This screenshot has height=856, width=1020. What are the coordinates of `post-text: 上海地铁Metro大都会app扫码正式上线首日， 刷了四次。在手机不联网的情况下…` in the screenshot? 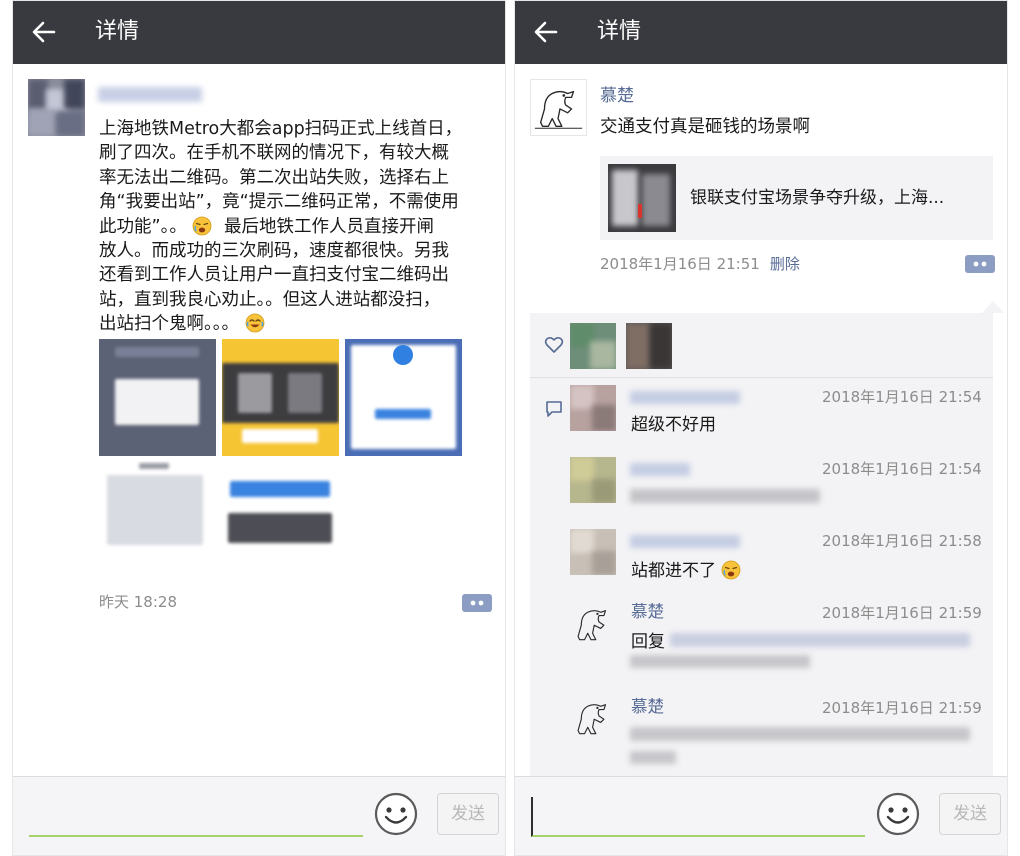 It's located at (296, 227).